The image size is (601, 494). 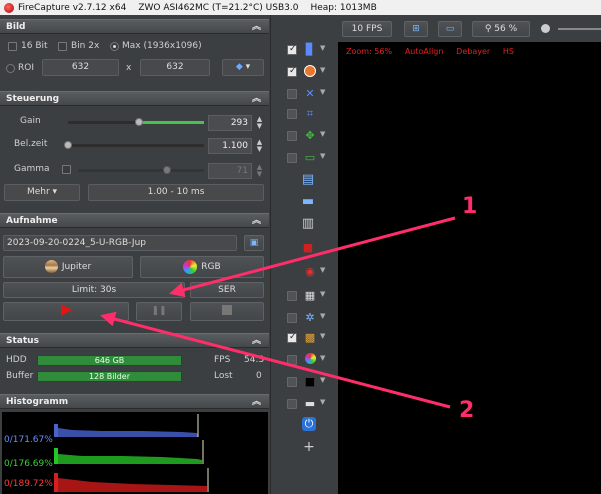 What do you see at coordinates (310, 382) in the screenshot?
I see `black-square-icon: ■` at bounding box center [310, 382].